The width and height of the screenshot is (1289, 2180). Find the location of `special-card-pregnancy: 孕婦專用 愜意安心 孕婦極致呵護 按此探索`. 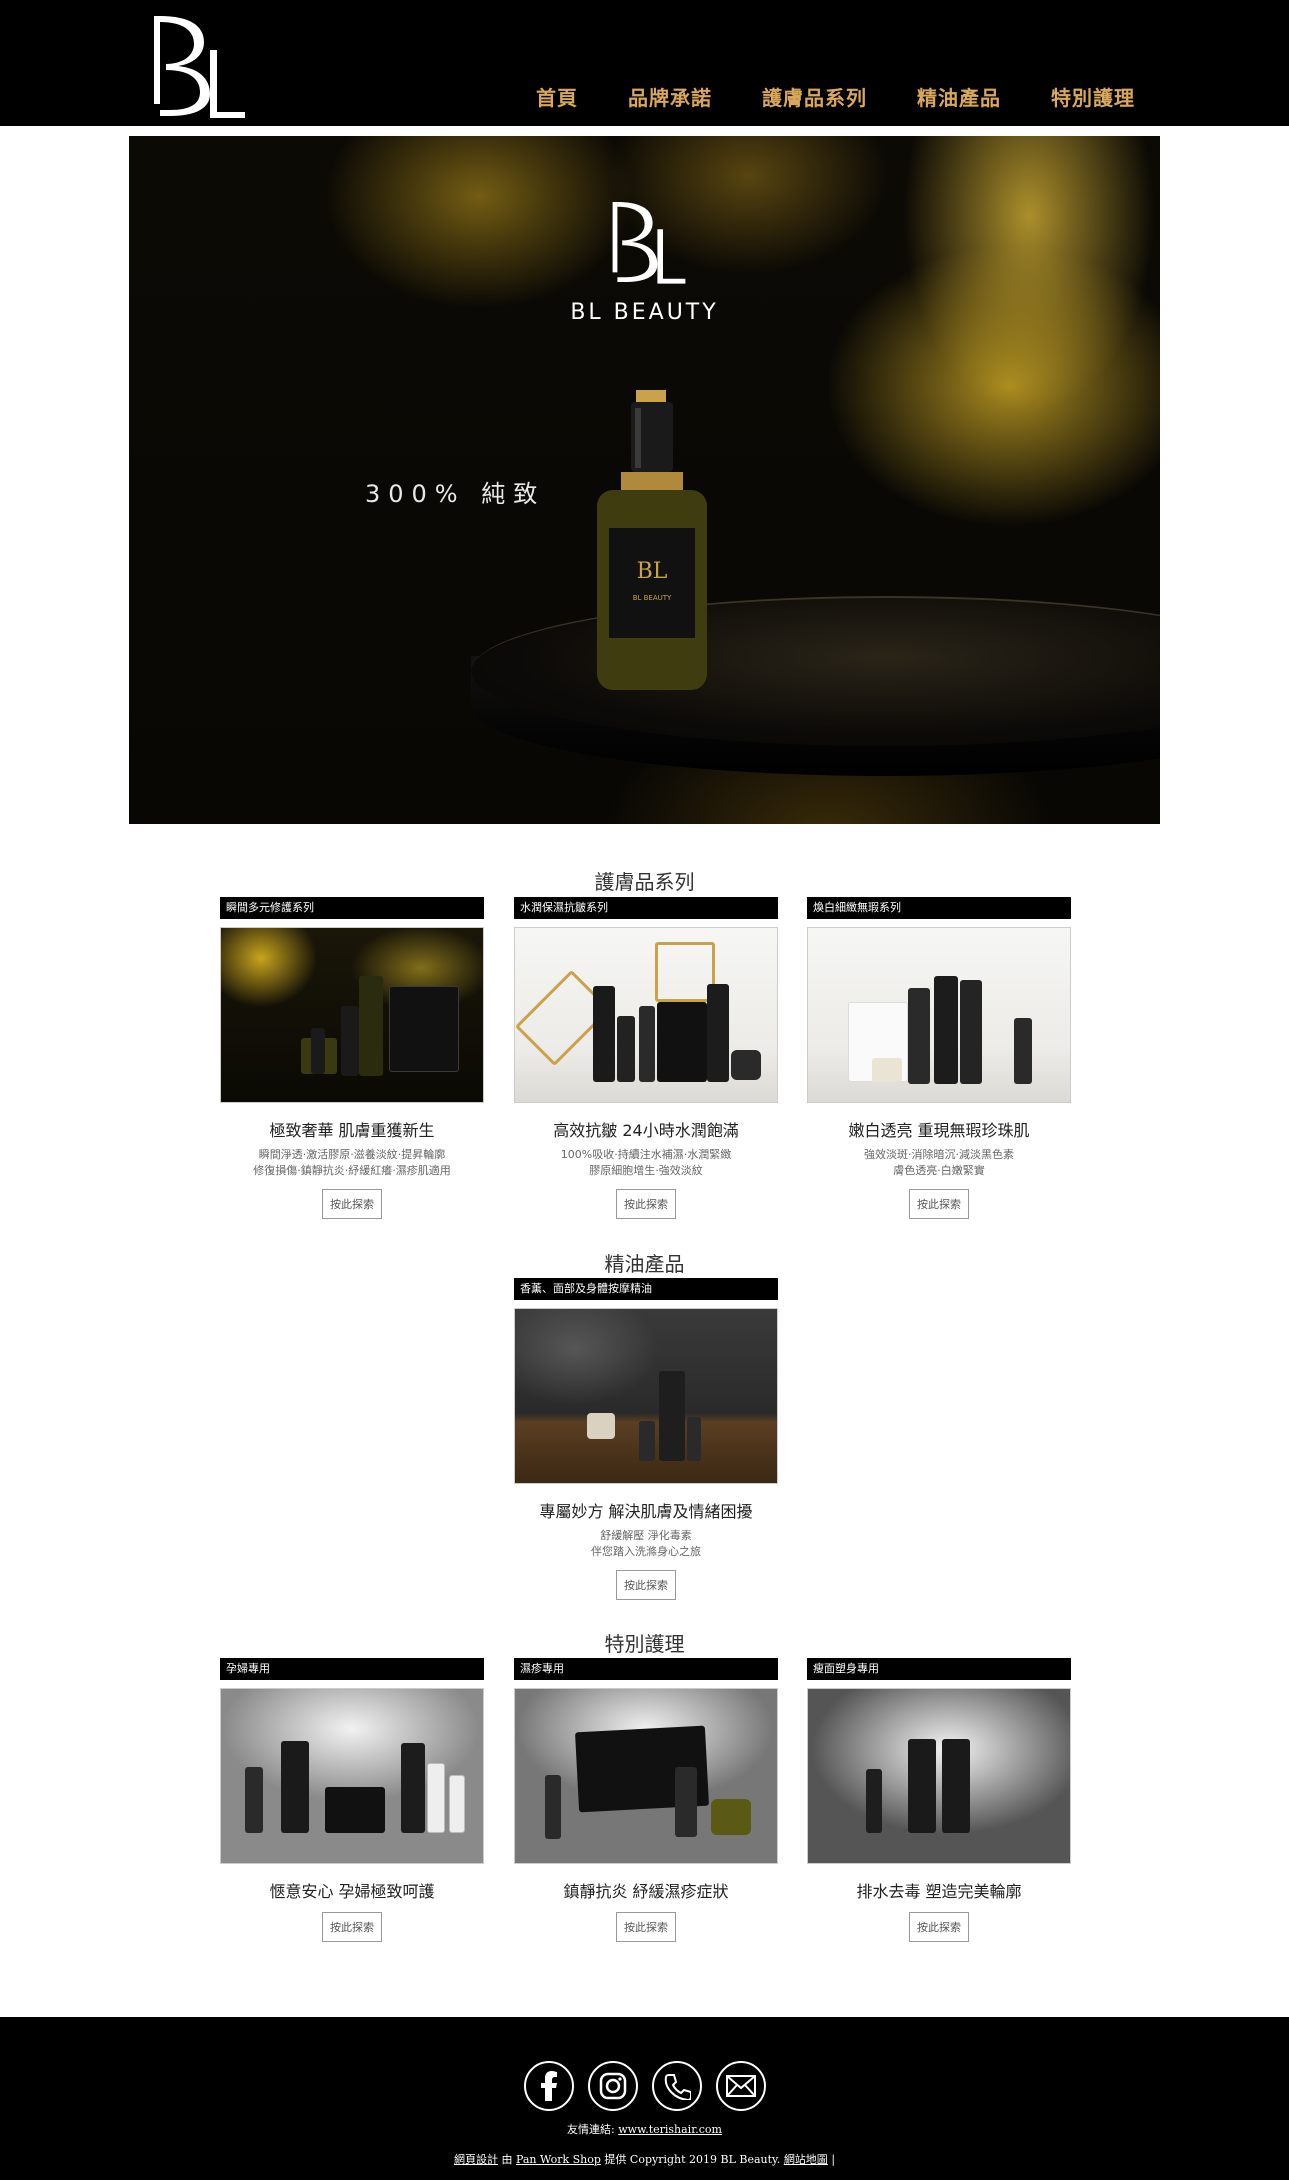

special-card-pregnancy: 孕婦專用 愜意安心 孕婦極致呵護 按此探索 is located at coordinates (352, 1800).